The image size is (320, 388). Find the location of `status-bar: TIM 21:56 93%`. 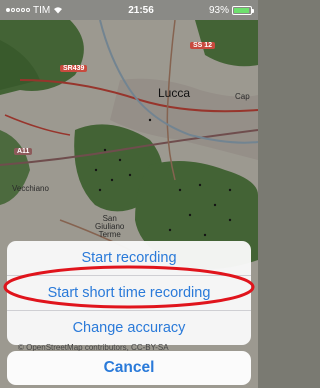

status-bar: TIM 21:56 93% is located at coordinates (129, 10).